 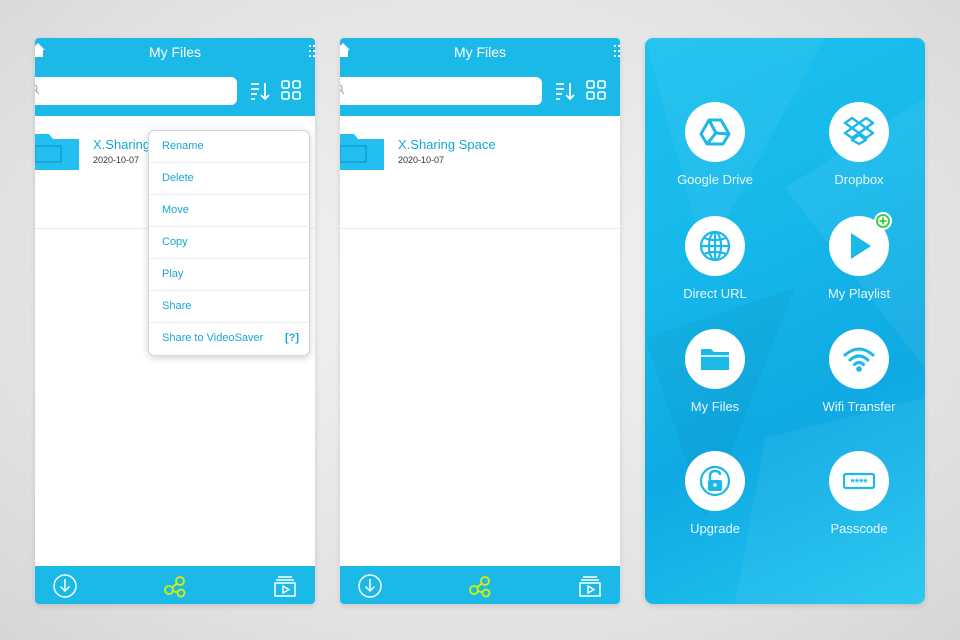 I want to click on tile-wifi-transfer: Wifi Transfer, so click(x=857, y=379).